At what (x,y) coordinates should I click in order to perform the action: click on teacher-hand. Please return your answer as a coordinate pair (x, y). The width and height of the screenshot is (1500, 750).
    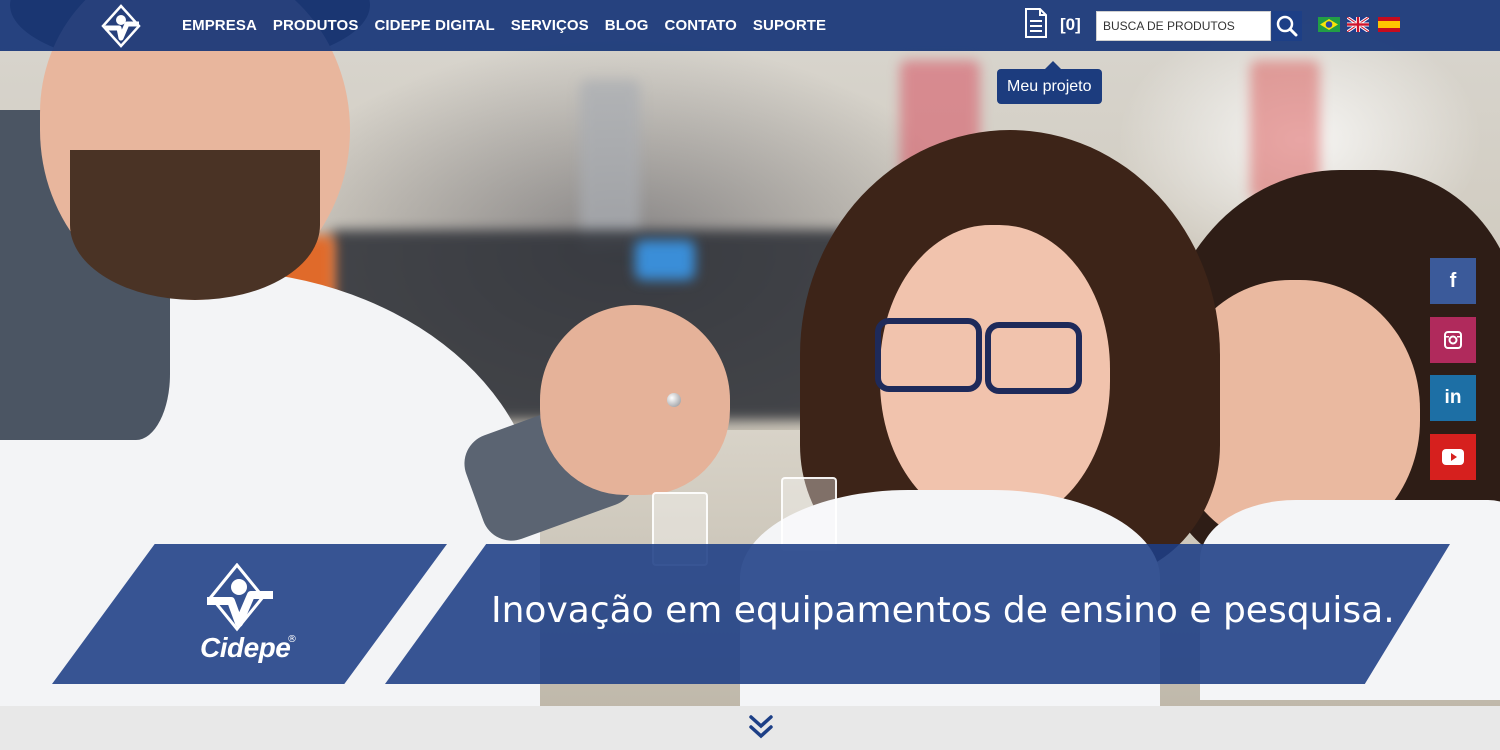
    Looking at the image, I should click on (635, 400).